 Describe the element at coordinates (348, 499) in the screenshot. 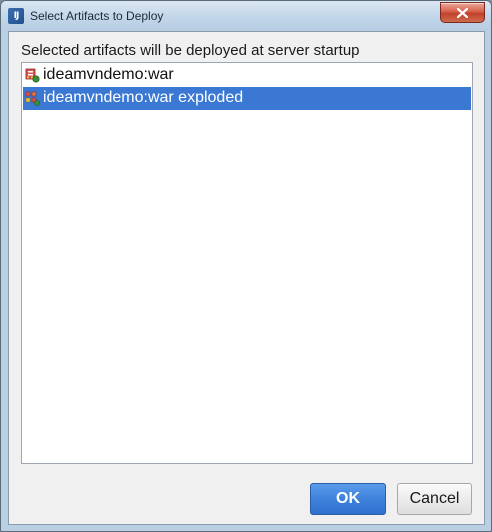

I see `ok-button: OK` at that location.